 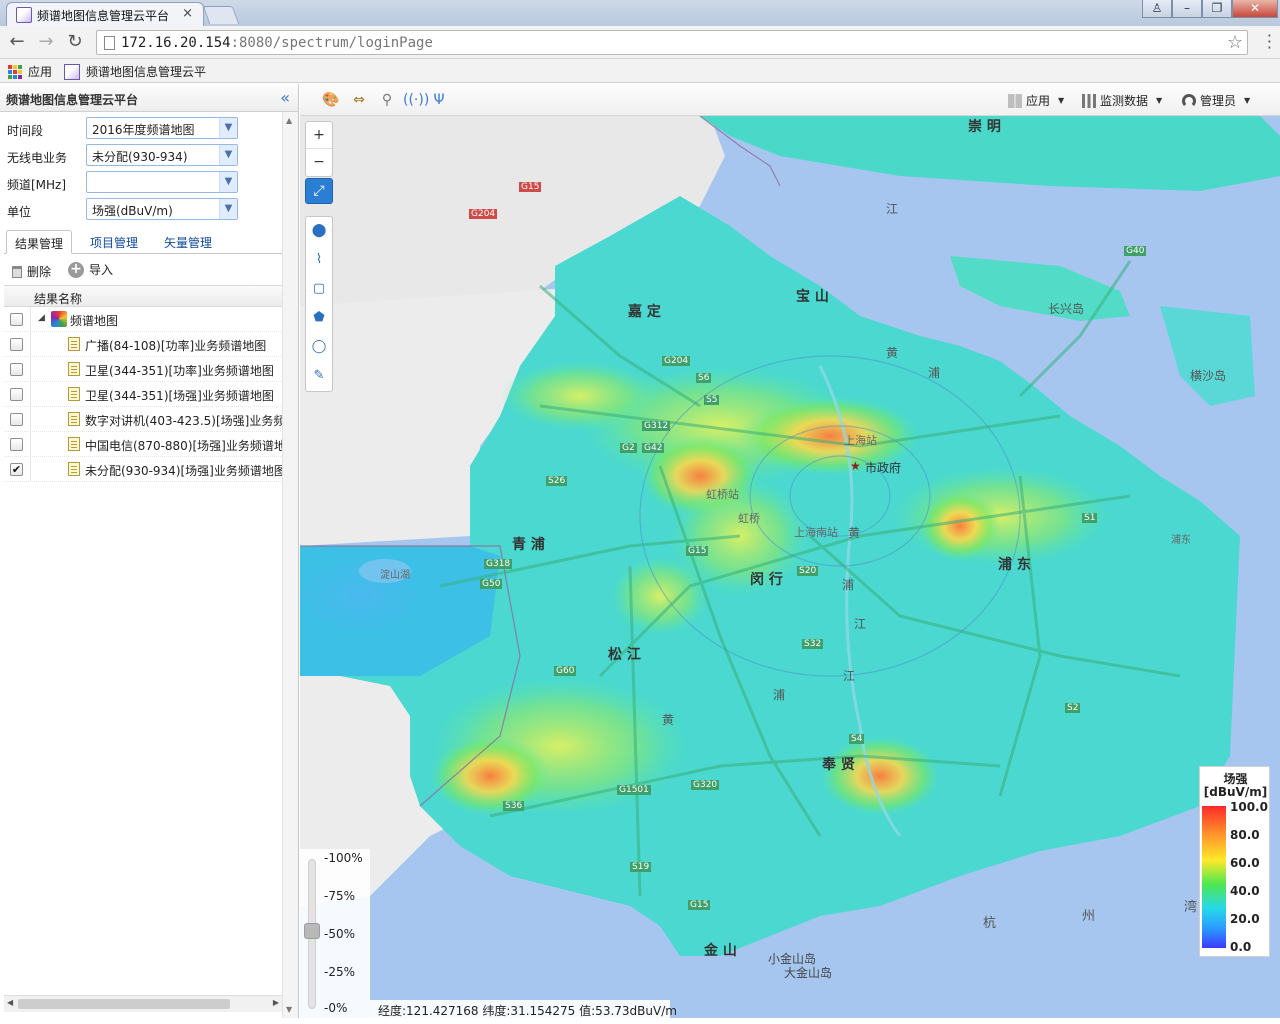 What do you see at coordinates (319, 318) in the screenshot?
I see `polygon-icon: ⬟` at bounding box center [319, 318].